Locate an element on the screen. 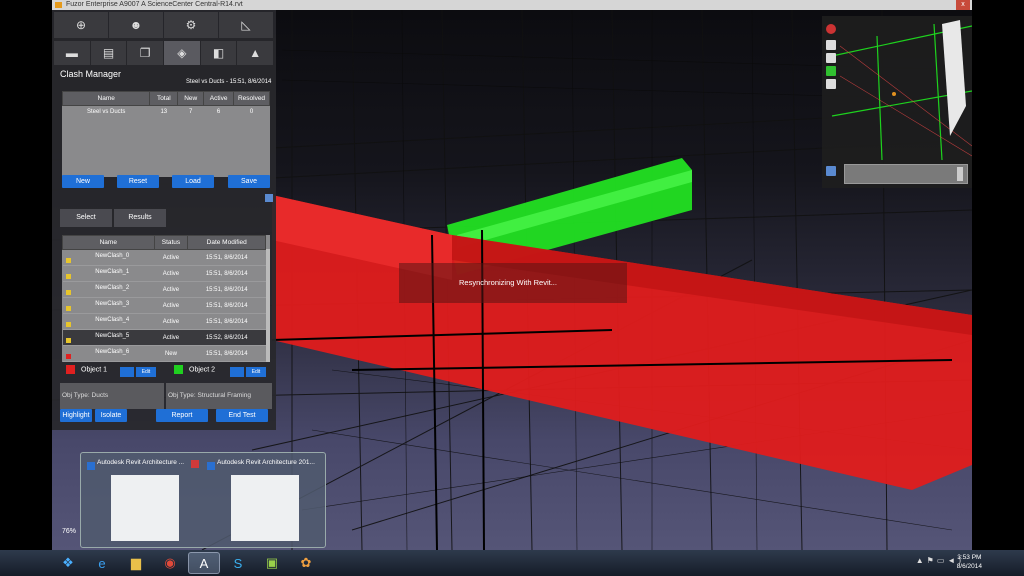 The height and width of the screenshot is (576, 1024). list-scrollbar is located at coordinates (268, 305).